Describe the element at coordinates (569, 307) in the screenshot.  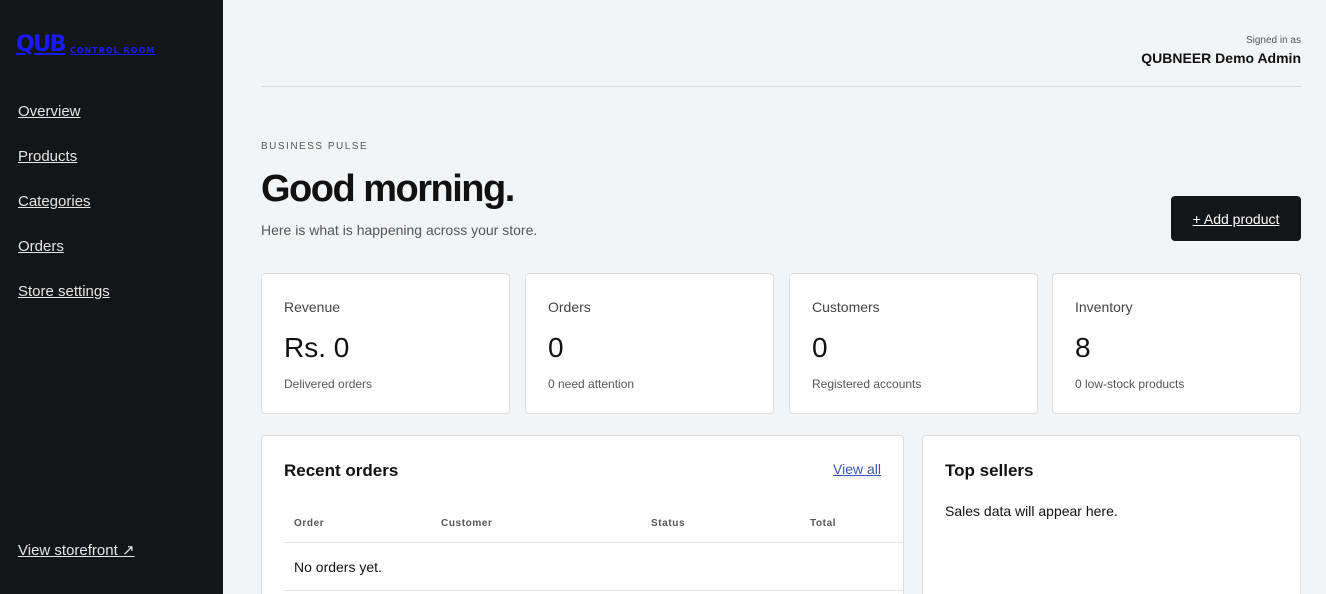
I see `stat-label: Orders` at that location.